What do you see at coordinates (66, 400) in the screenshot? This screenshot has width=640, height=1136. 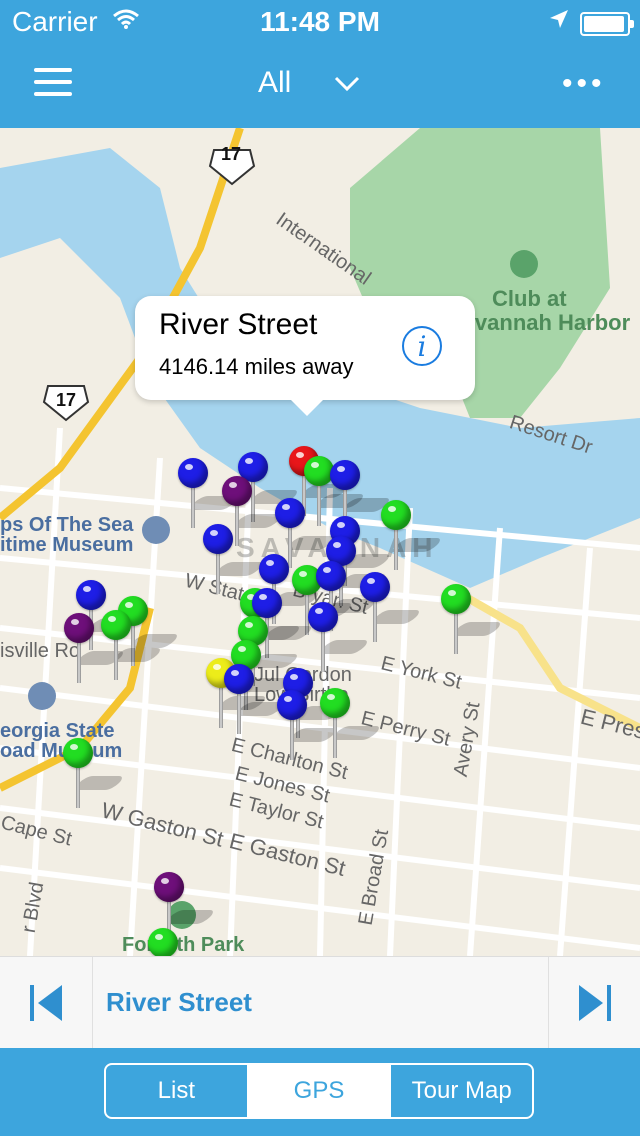 I see `highway-17-shield-left: 17` at bounding box center [66, 400].